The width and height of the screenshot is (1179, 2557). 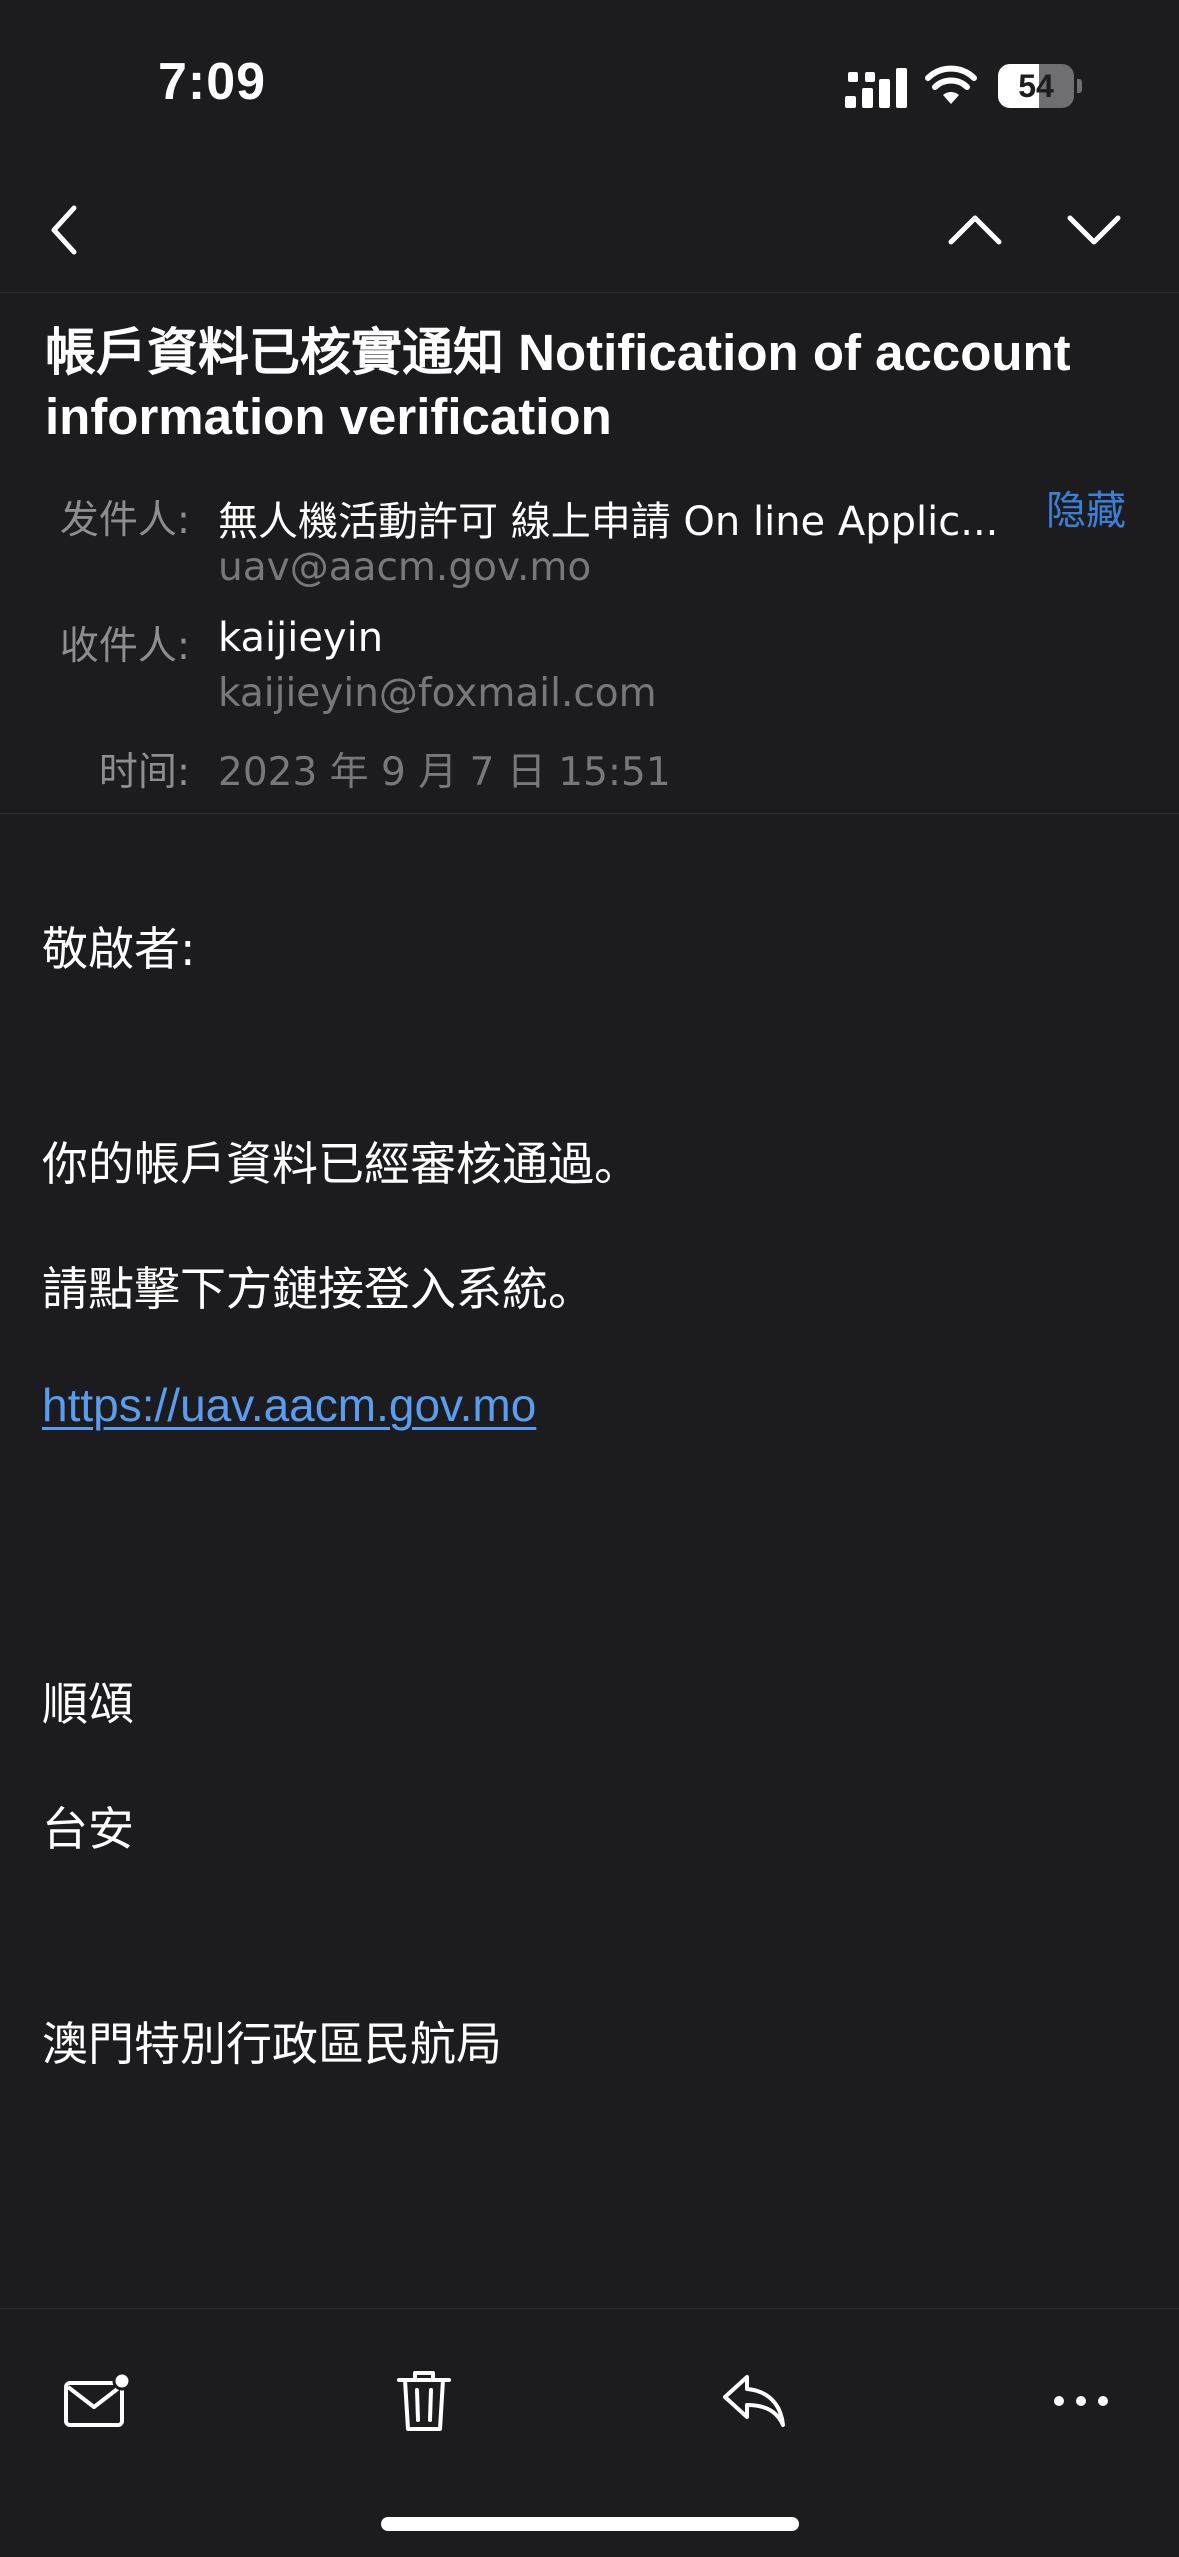 I want to click on mark-unread-button, so click(x=97, y=2401).